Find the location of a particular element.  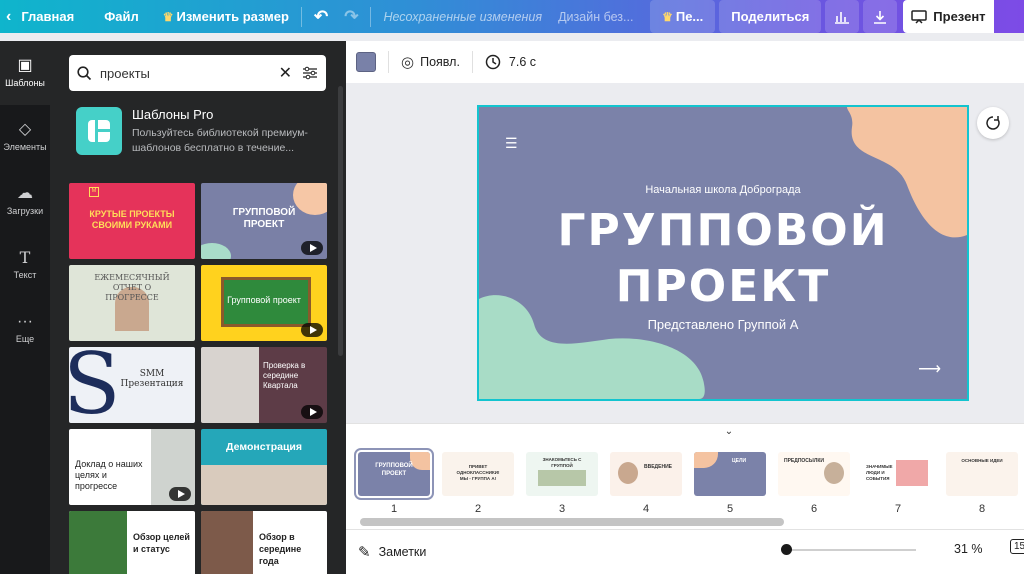

rail-item-more: ··· Еще is located at coordinates (25, 329).